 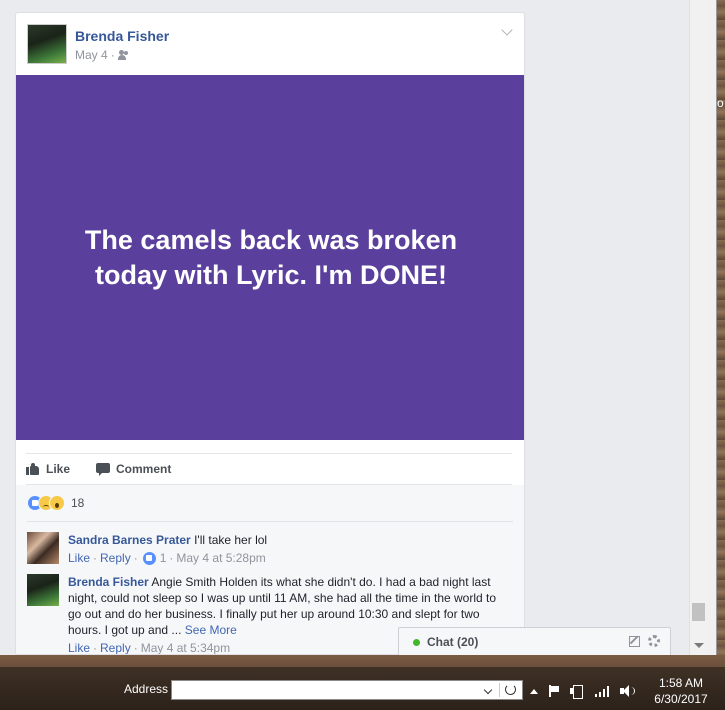 I want to click on comment-like-count: 1, so click(x=163, y=558).